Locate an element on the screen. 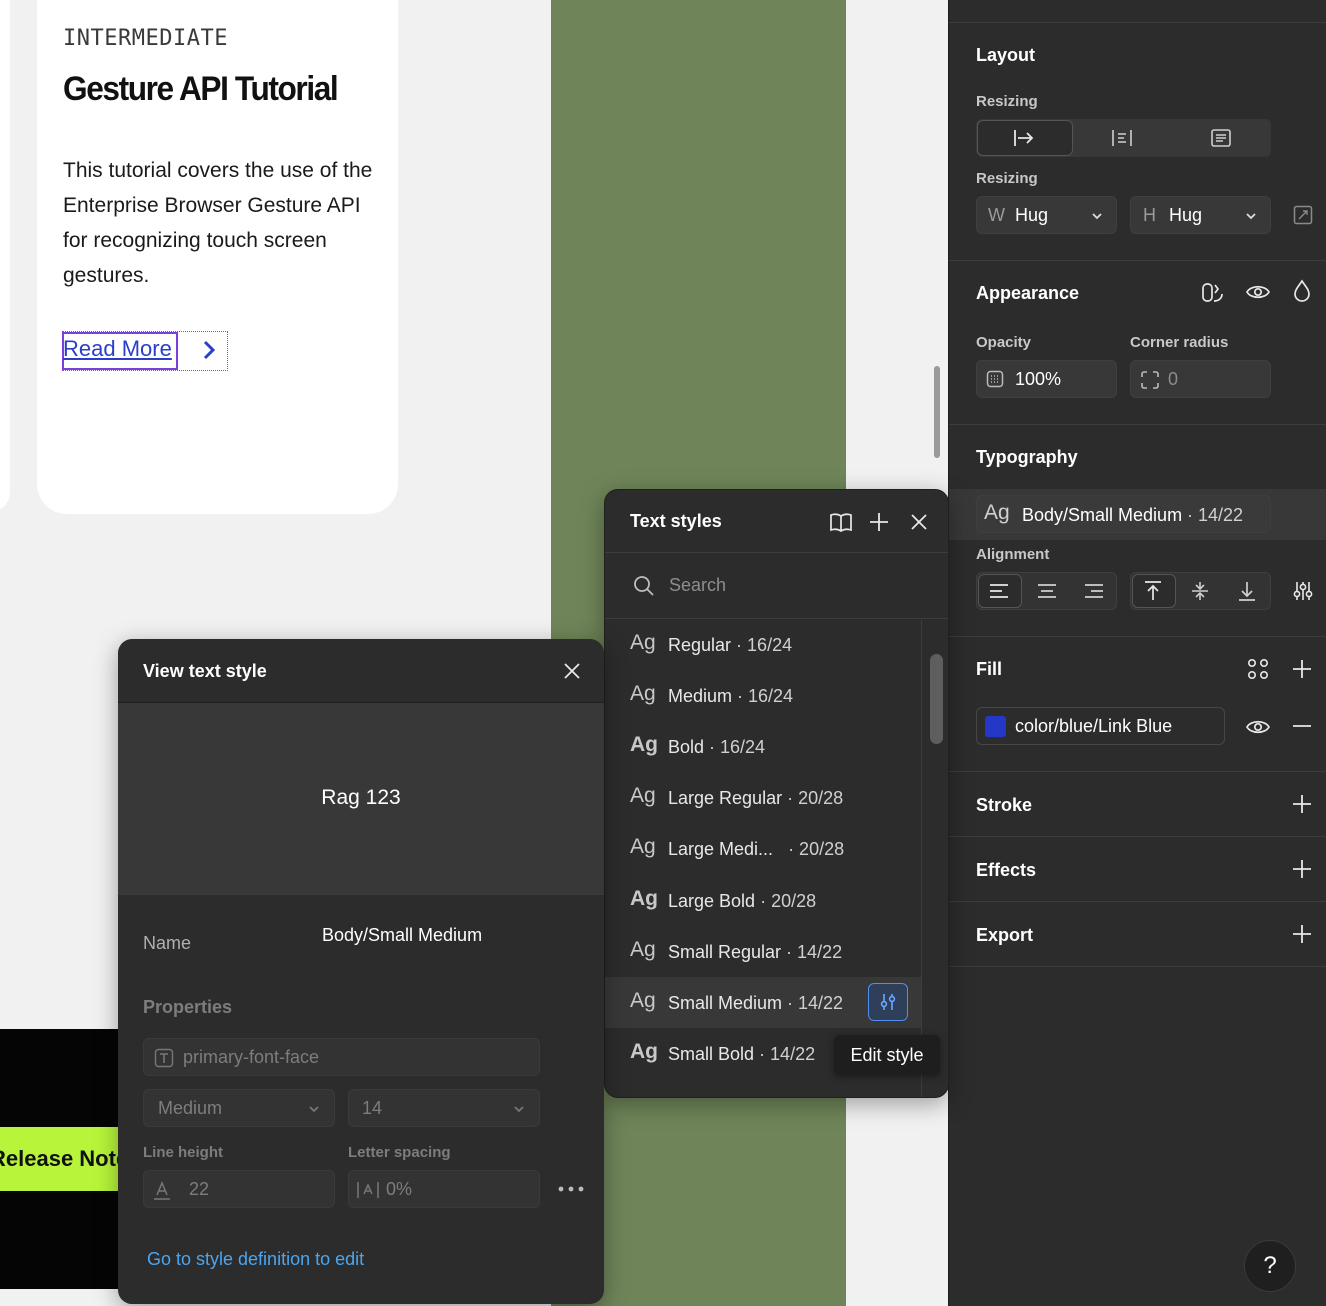 Image resolution: width=1326 pixels, height=1306 pixels. add-effect-icon is located at coordinates (1302, 869).